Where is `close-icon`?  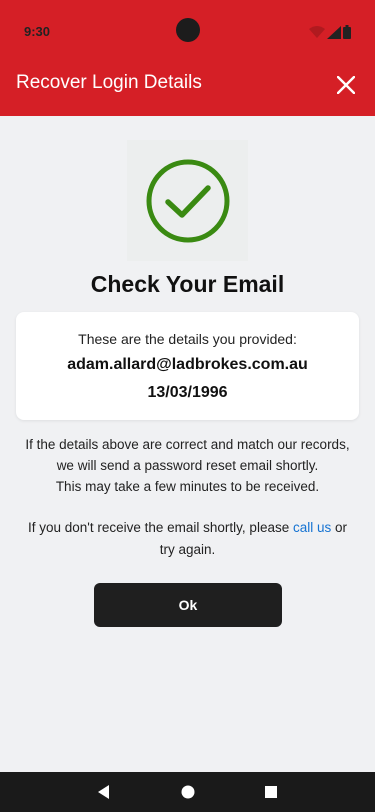 close-icon is located at coordinates (346, 85).